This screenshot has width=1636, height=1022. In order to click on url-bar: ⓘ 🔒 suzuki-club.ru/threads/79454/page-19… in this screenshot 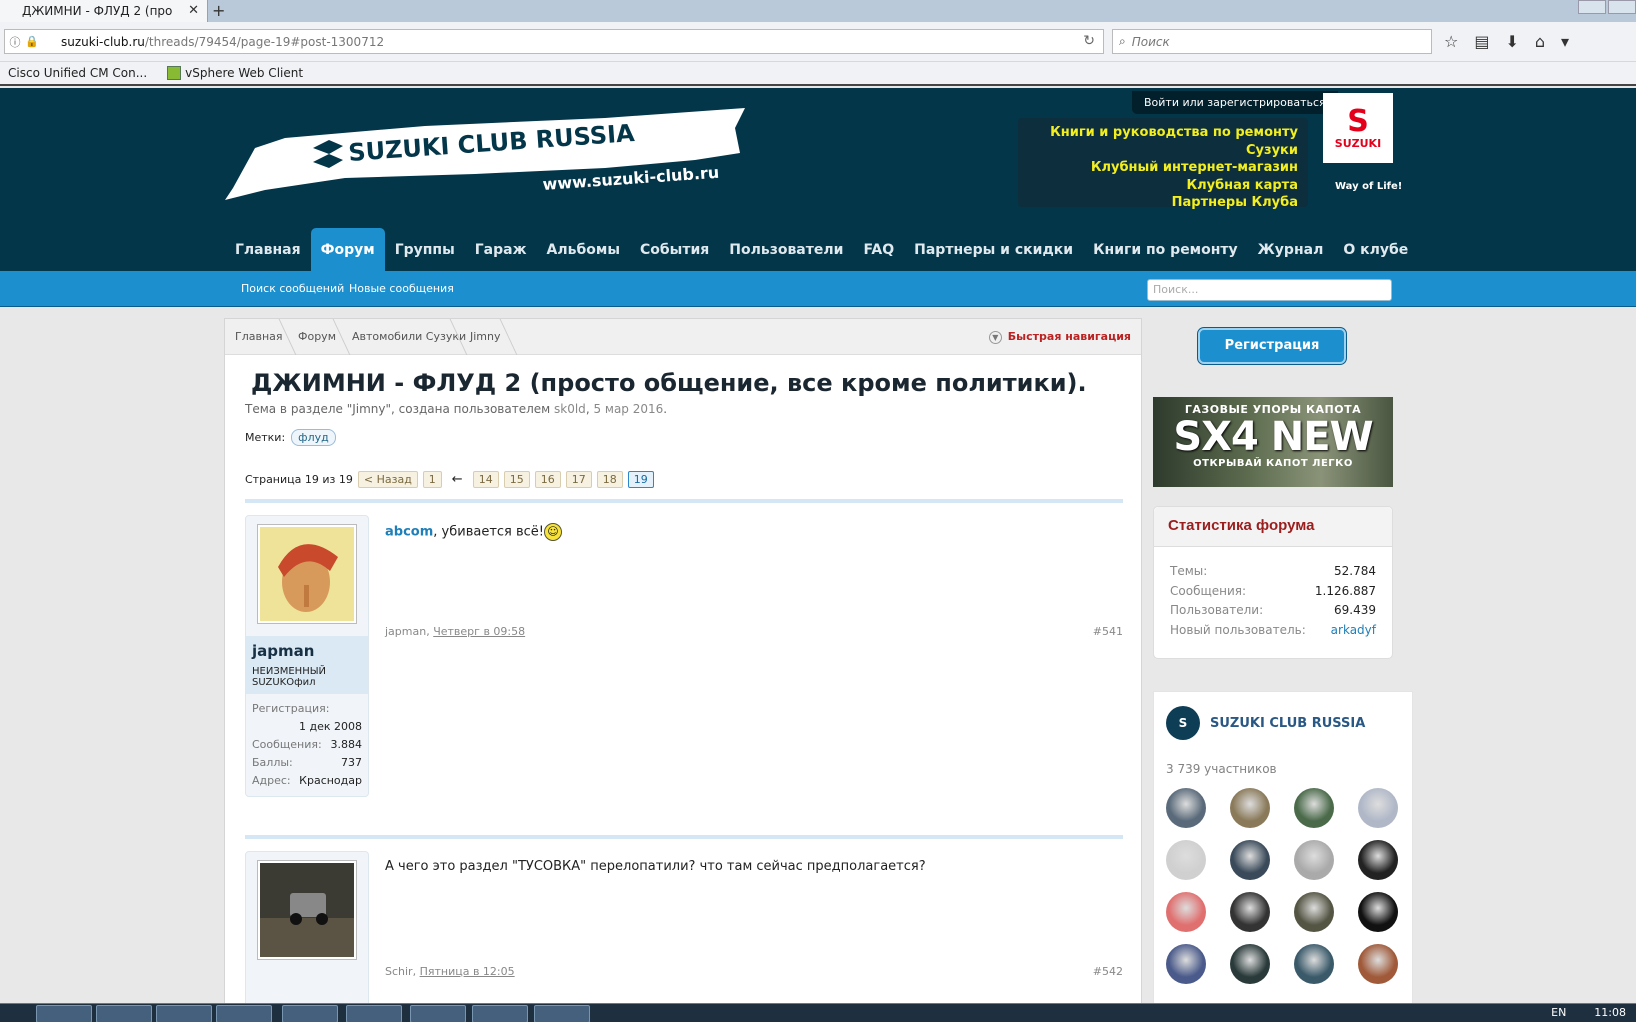, I will do `click(554, 41)`.